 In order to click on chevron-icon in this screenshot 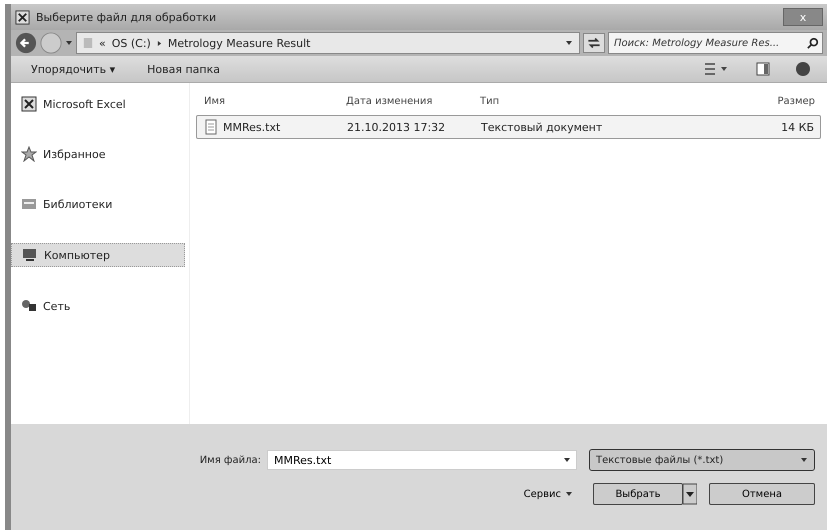, I will do `click(159, 43)`.